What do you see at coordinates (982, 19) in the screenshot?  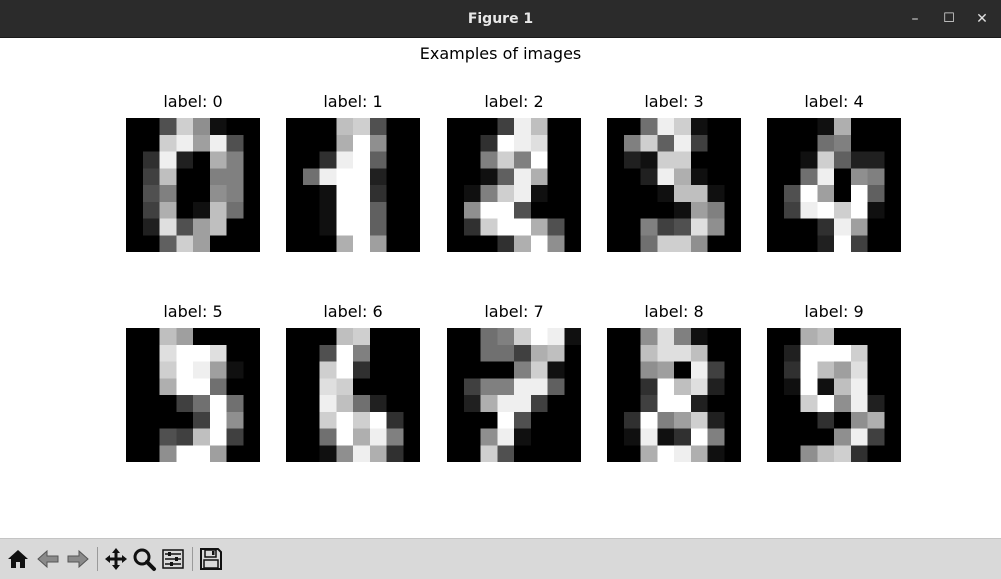 I see `close-button: ✕` at bounding box center [982, 19].